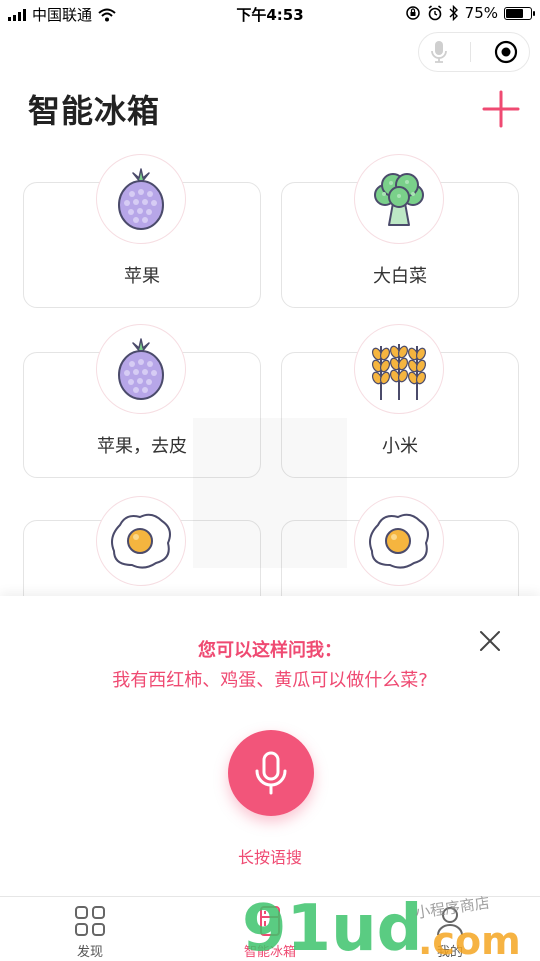 This screenshot has height=961, width=540. What do you see at coordinates (270, 14) in the screenshot?
I see `status-bar: 中国联通 下午4:53 75%` at bounding box center [270, 14].